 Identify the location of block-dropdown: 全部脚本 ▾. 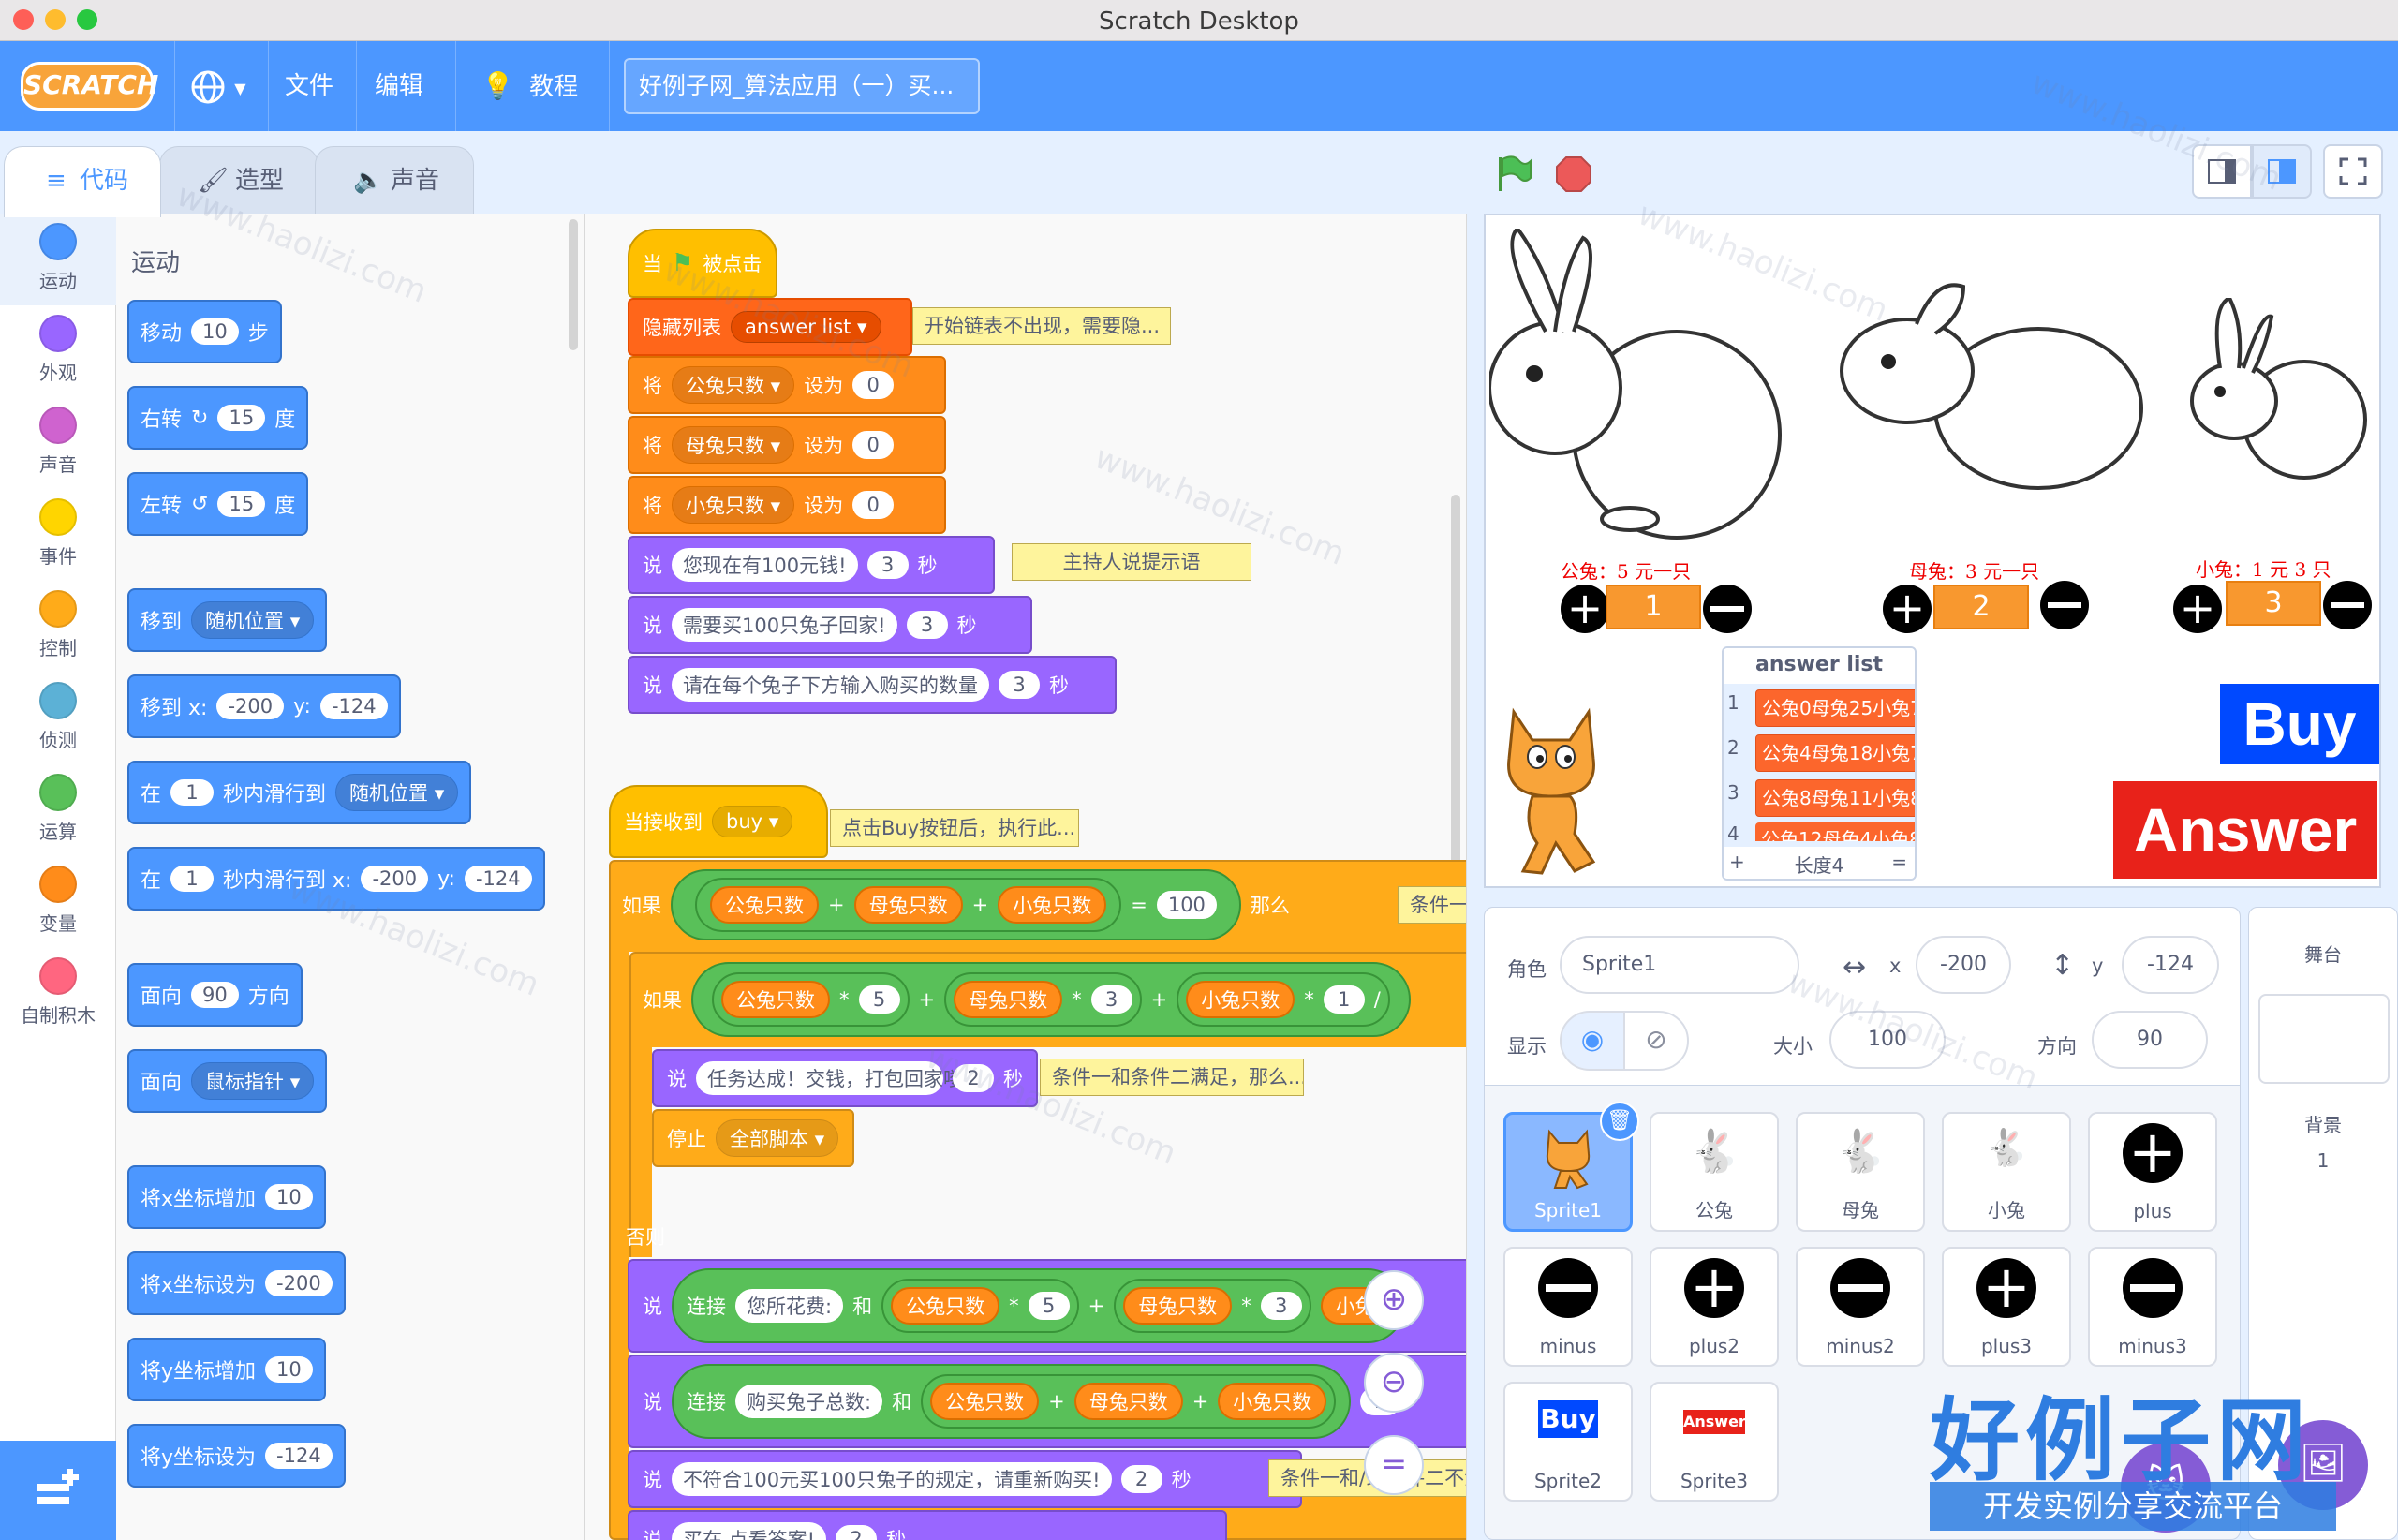
(777, 1138).